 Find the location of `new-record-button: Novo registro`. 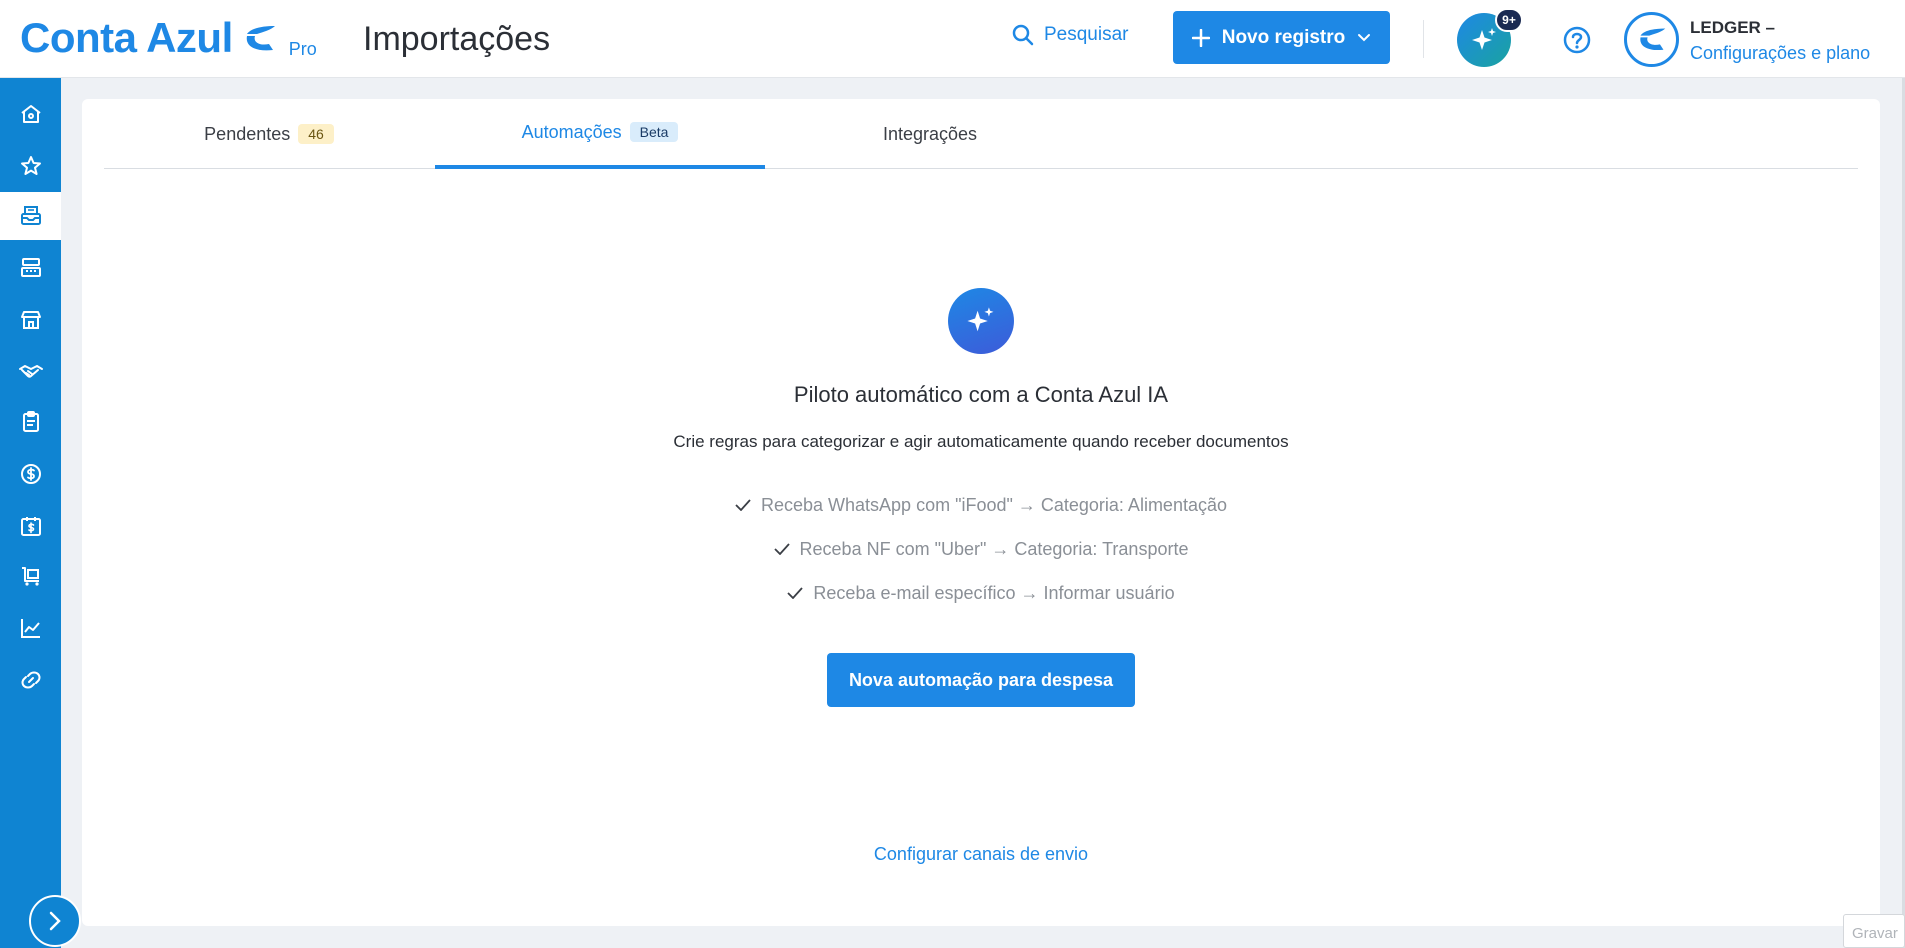

new-record-button: Novo registro is located at coordinates (1281, 37).